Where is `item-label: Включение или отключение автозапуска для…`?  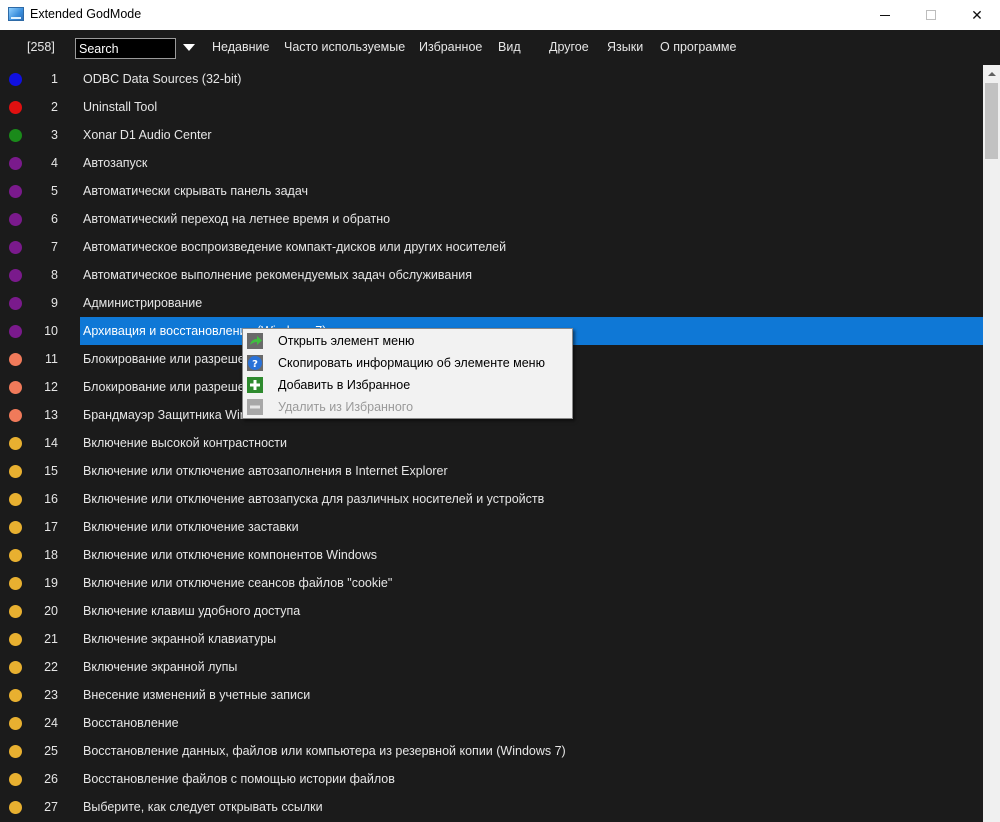 item-label: Включение или отключение автозапуска для… is located at coordinates (531, 499).